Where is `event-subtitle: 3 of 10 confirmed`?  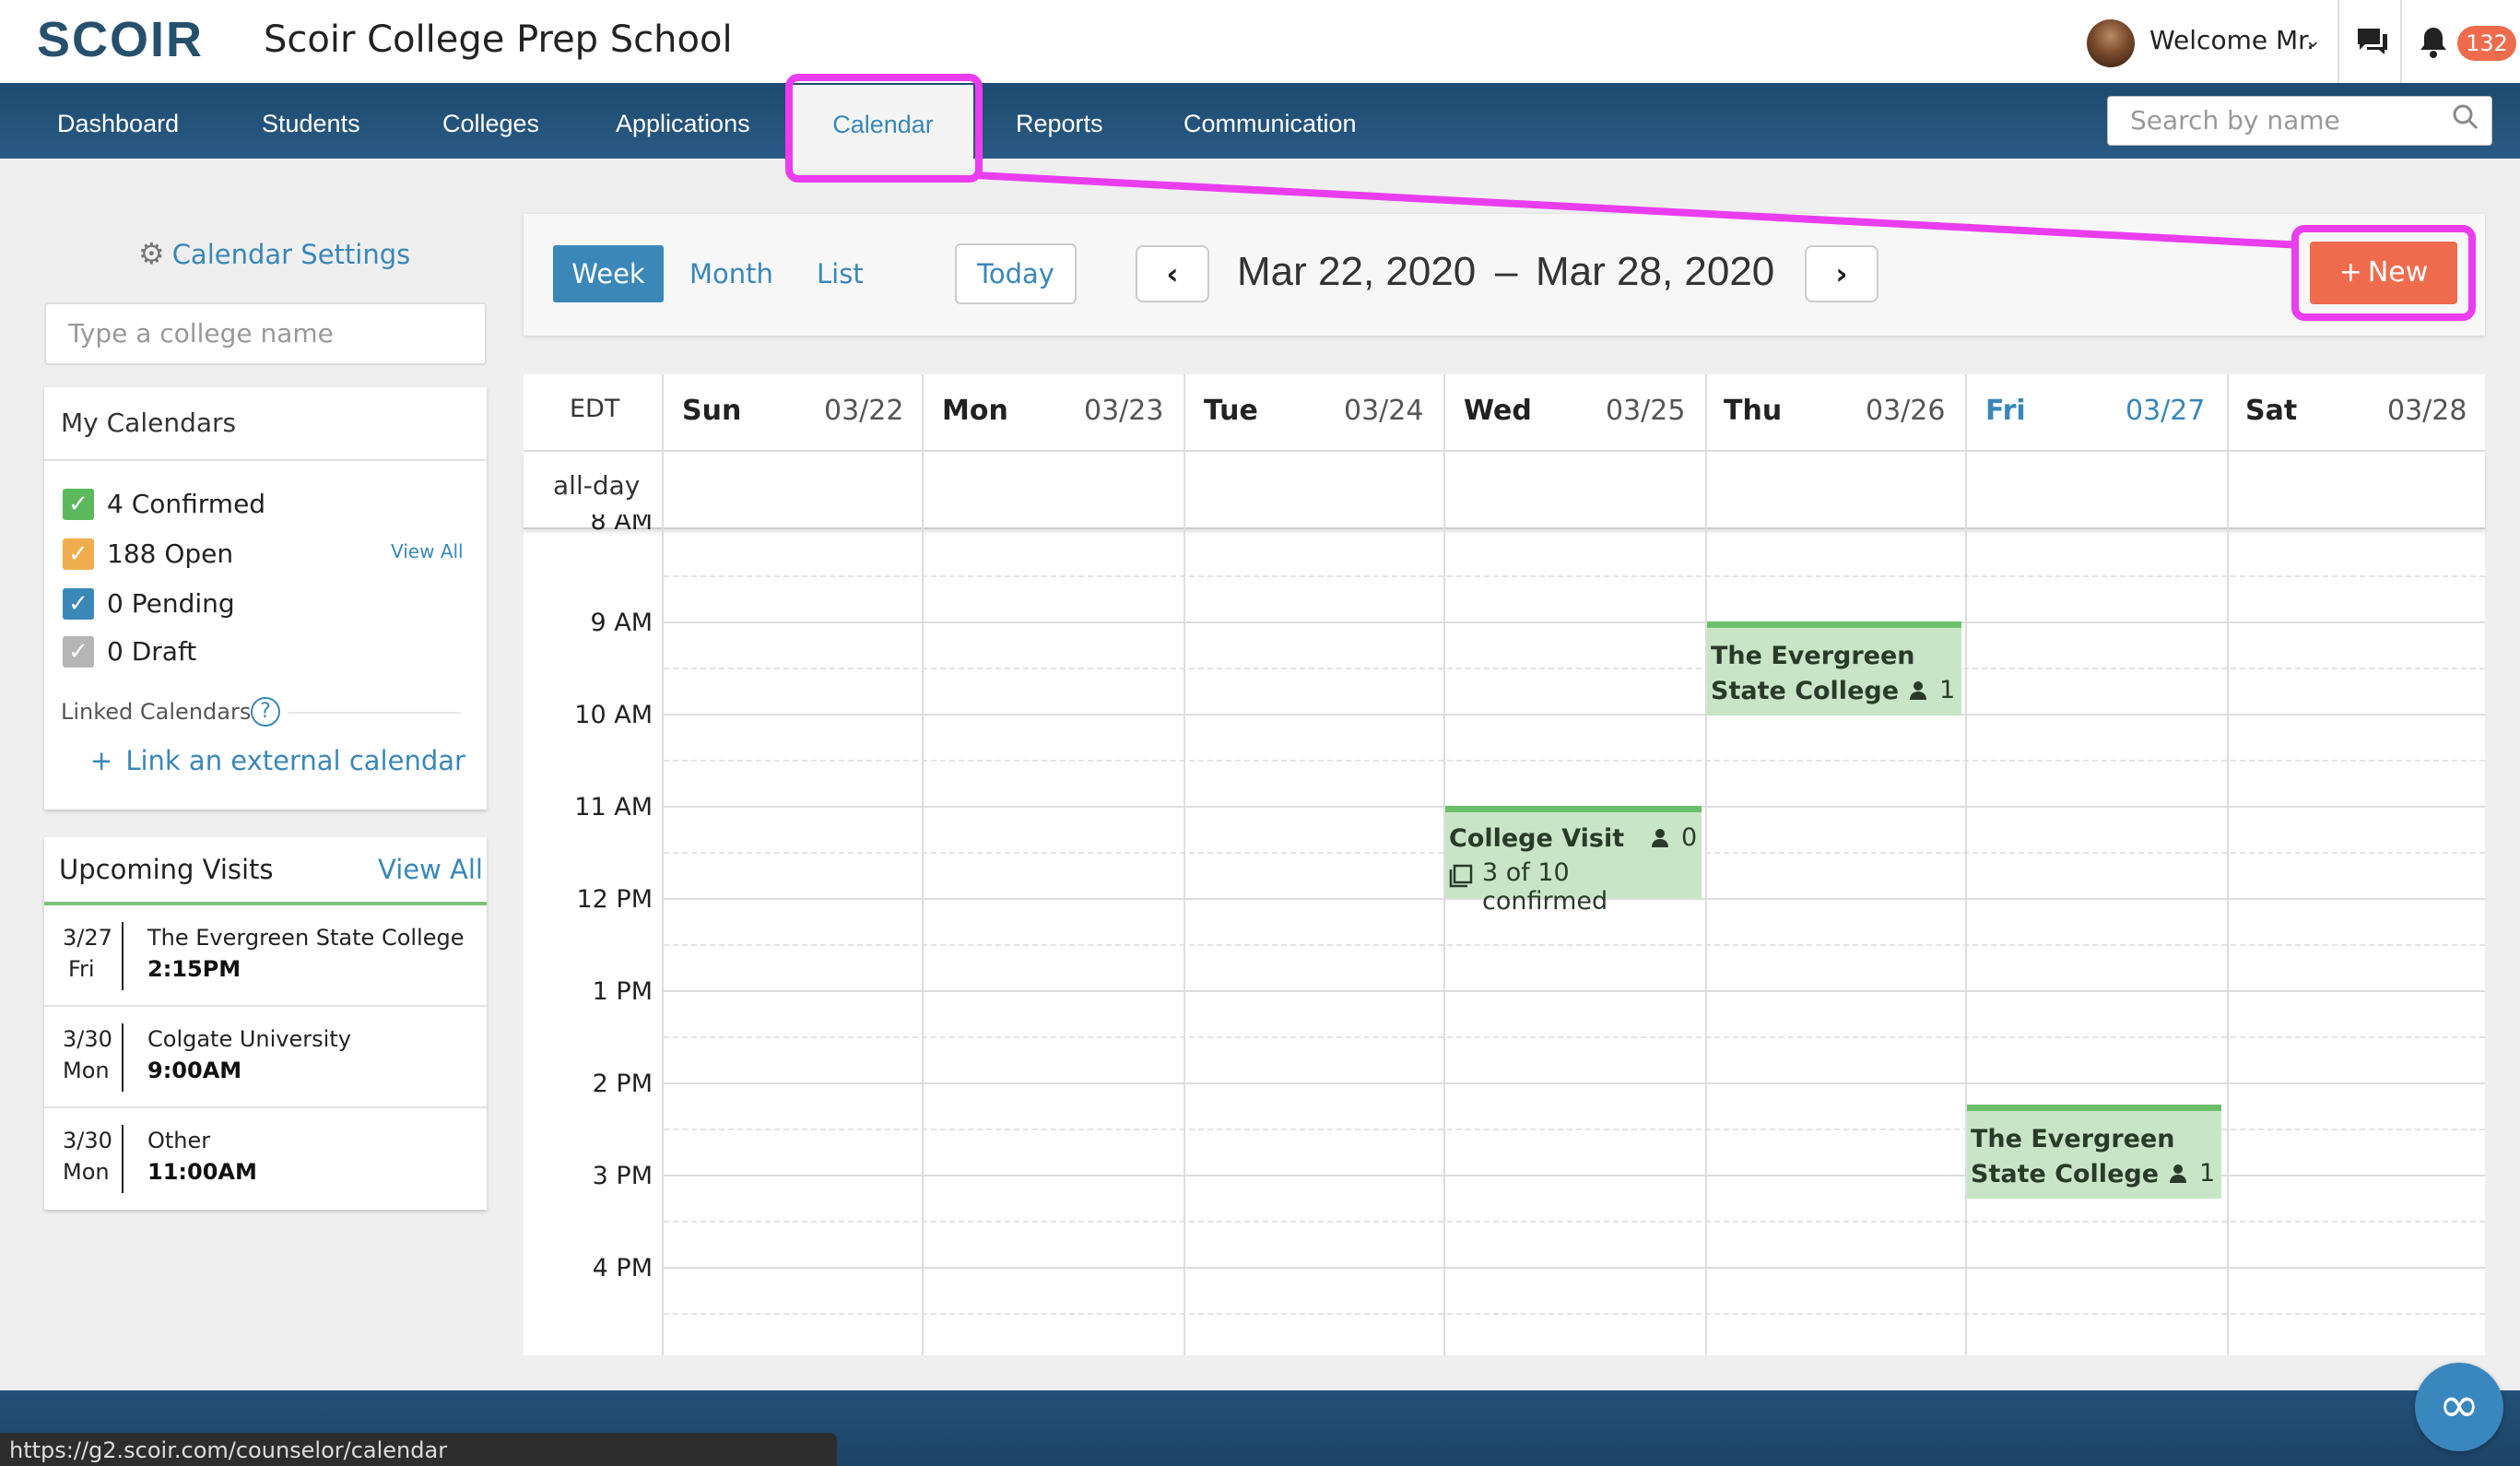 event-subtitle: 3 of 10 confirmed is located at coordinates (1545, 887).